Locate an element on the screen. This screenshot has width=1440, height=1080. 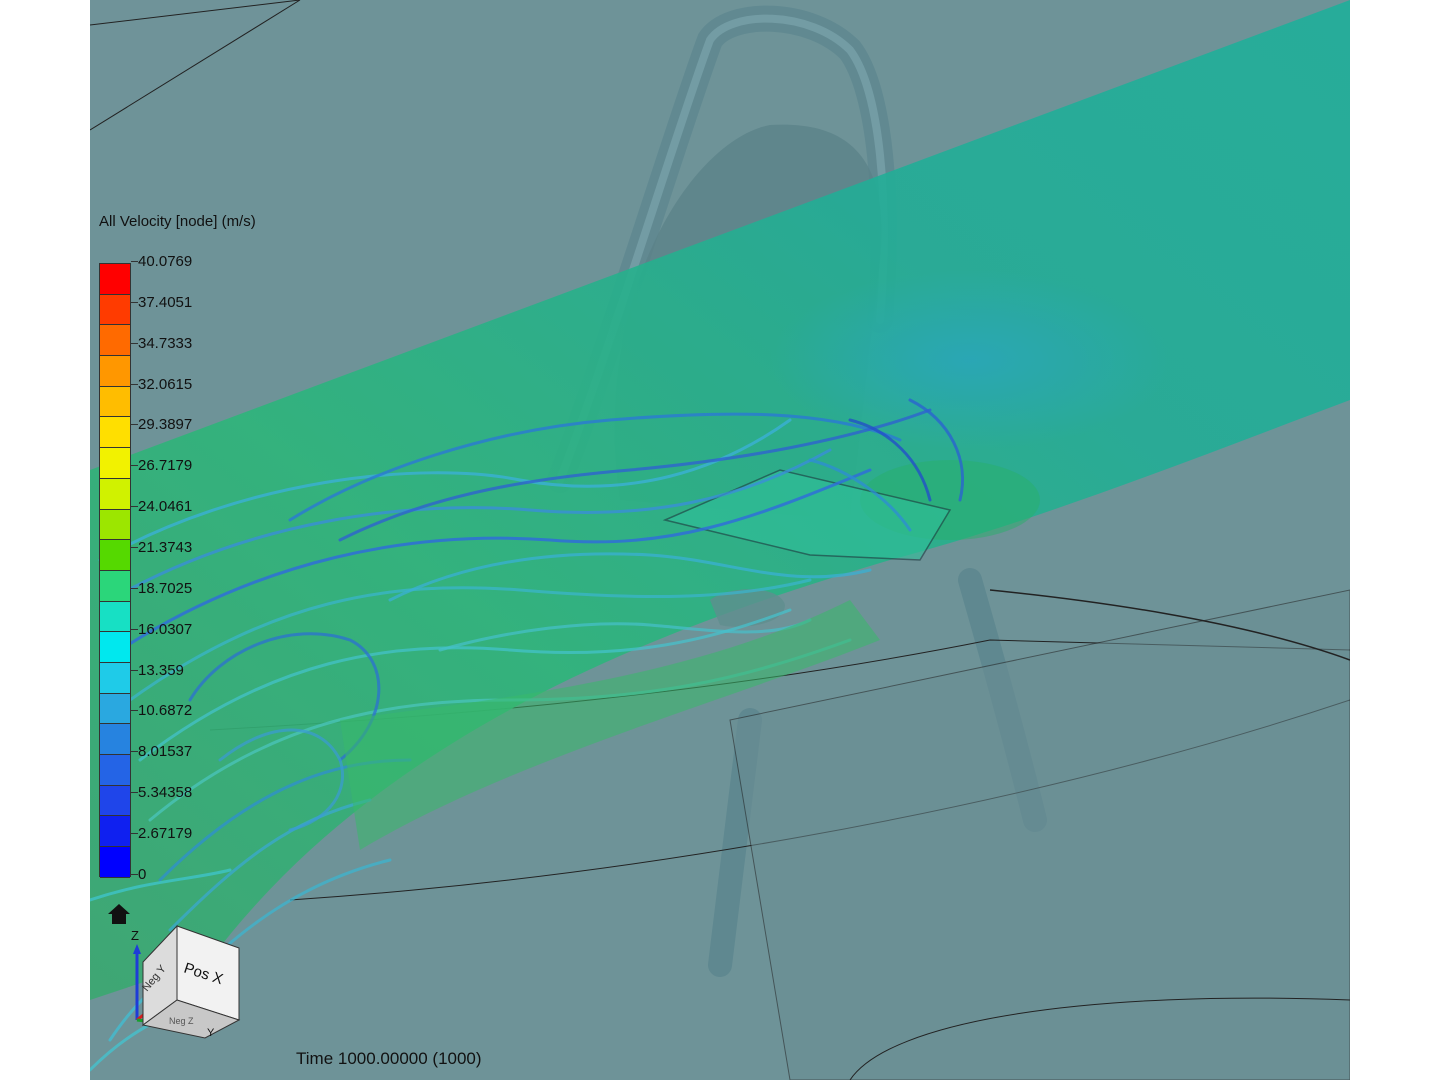
legend-value-label: 21.3743 is located at coordinates (165, 547).